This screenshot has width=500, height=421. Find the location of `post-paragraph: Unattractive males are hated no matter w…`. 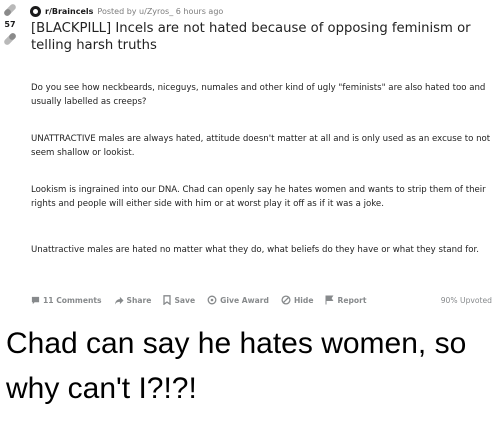

post-paragraph: Unattractive males are hated no matter w… is located at coordinates (255, 250).